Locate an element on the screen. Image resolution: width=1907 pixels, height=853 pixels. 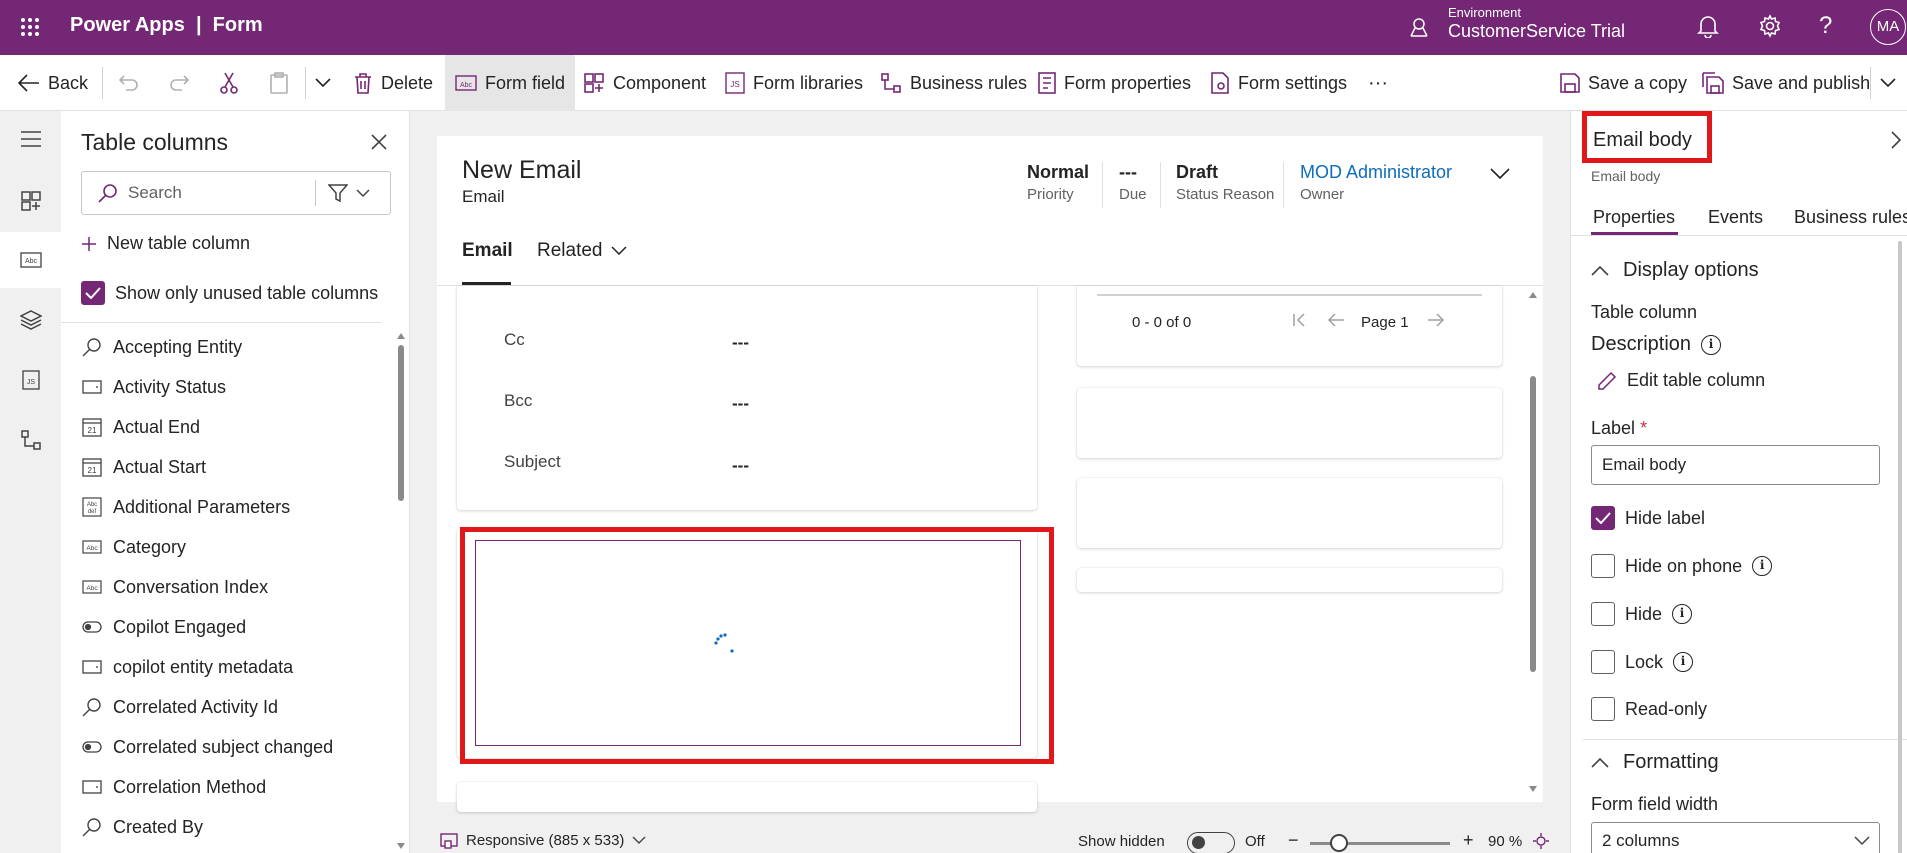
read-only-checkbox is located at coordinates (1603, 709).